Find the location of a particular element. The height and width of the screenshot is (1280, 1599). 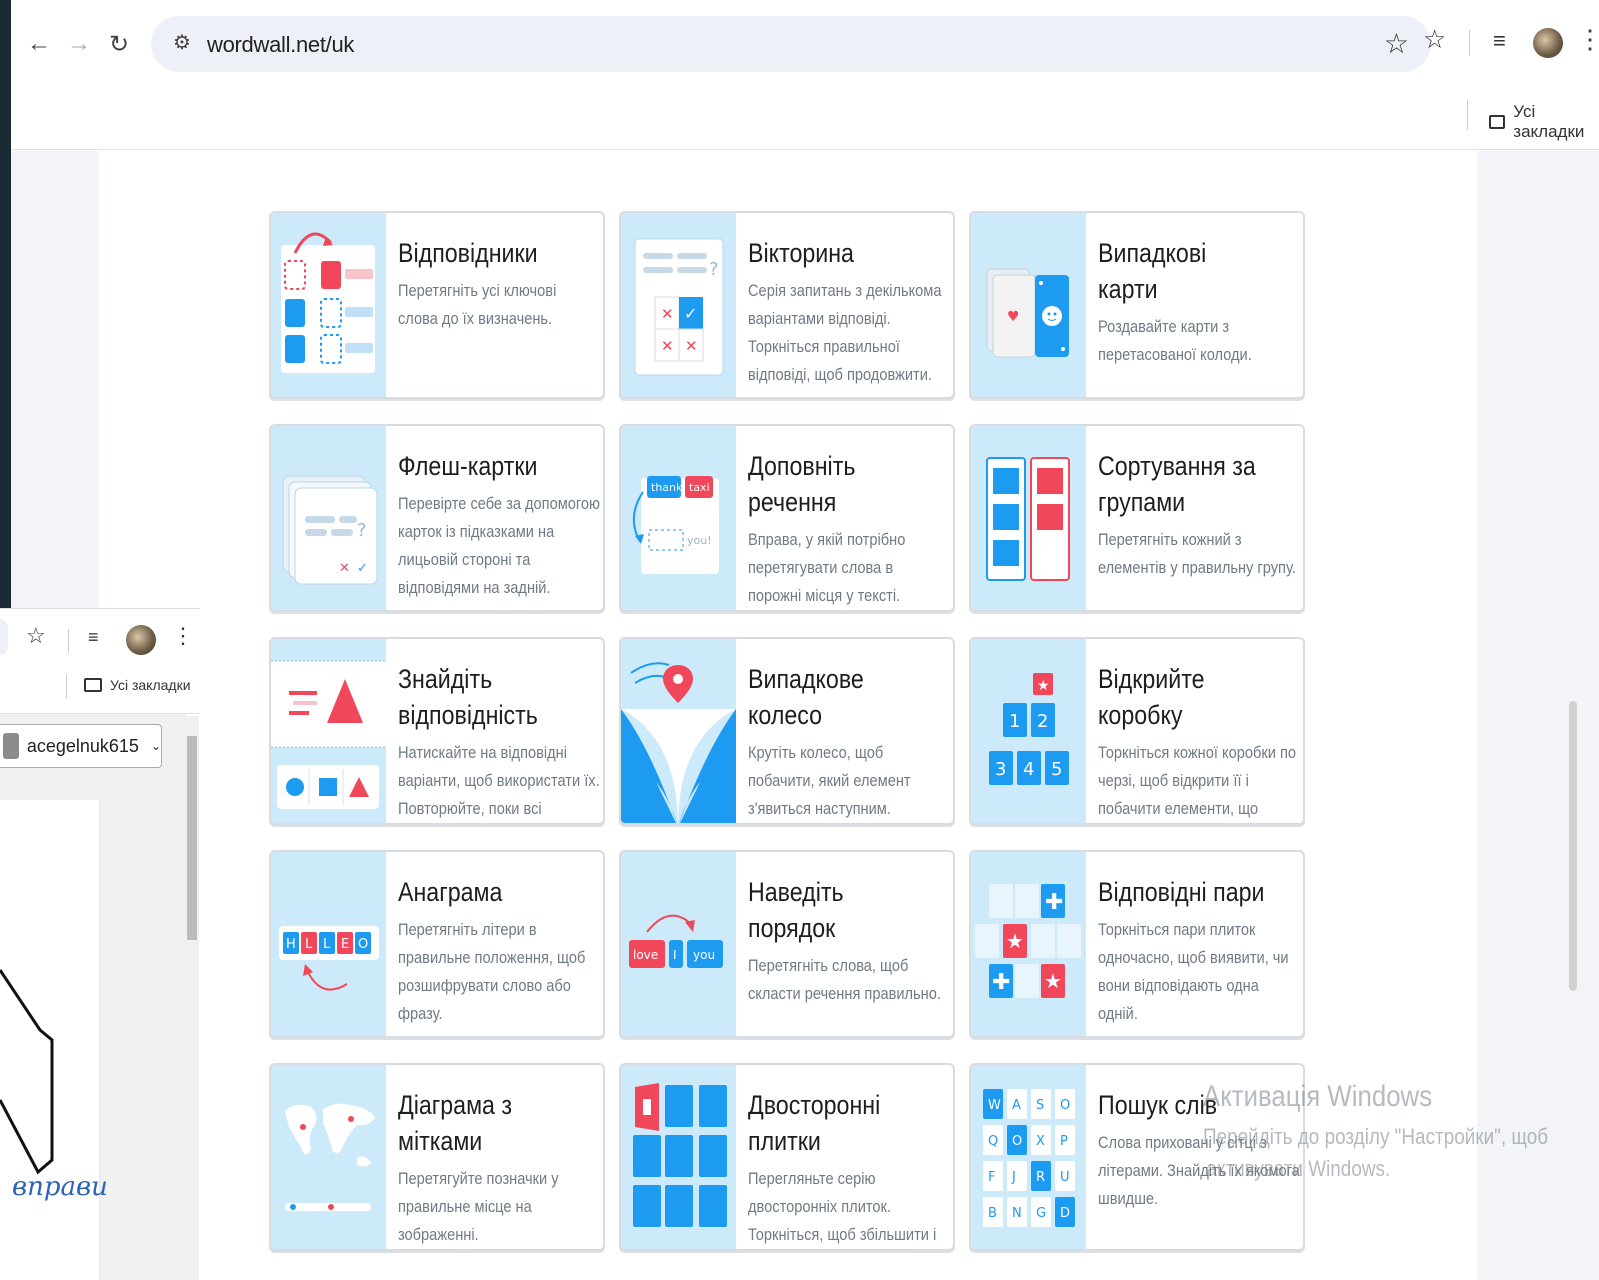

scrollbar-thumb is located at coordinates (192, 838).